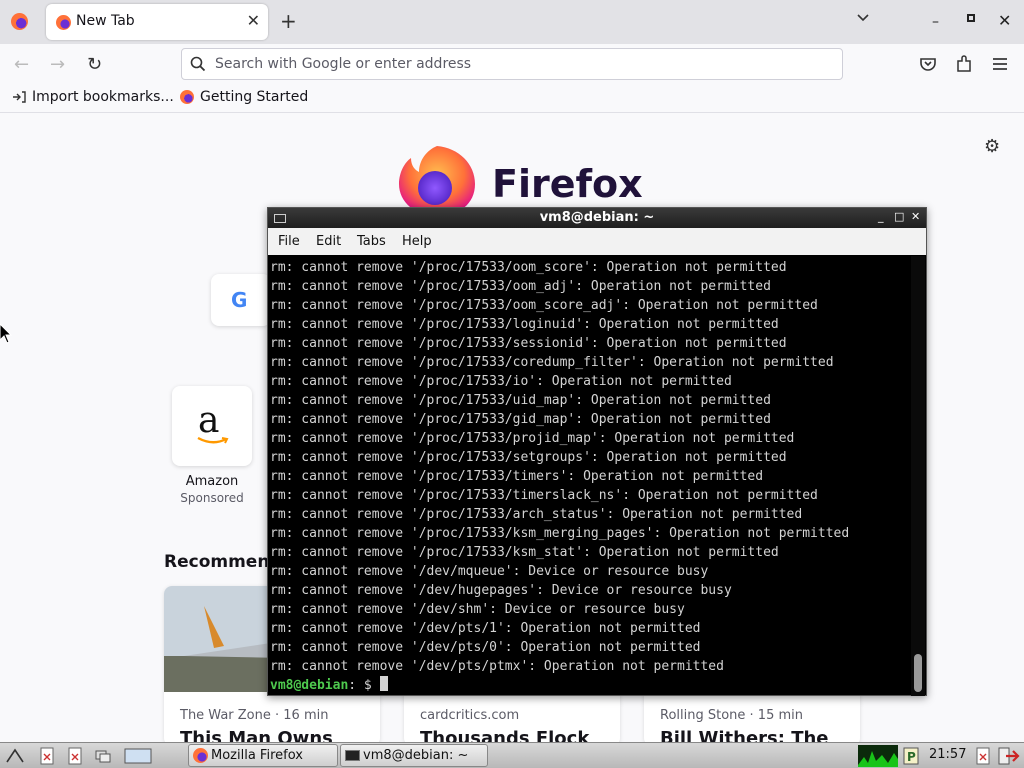 This screenshot has width=1024, height=768. Describe the element at coordinates (105, 21) in the screenshot. I see `tab-title: New Tab` at that location.